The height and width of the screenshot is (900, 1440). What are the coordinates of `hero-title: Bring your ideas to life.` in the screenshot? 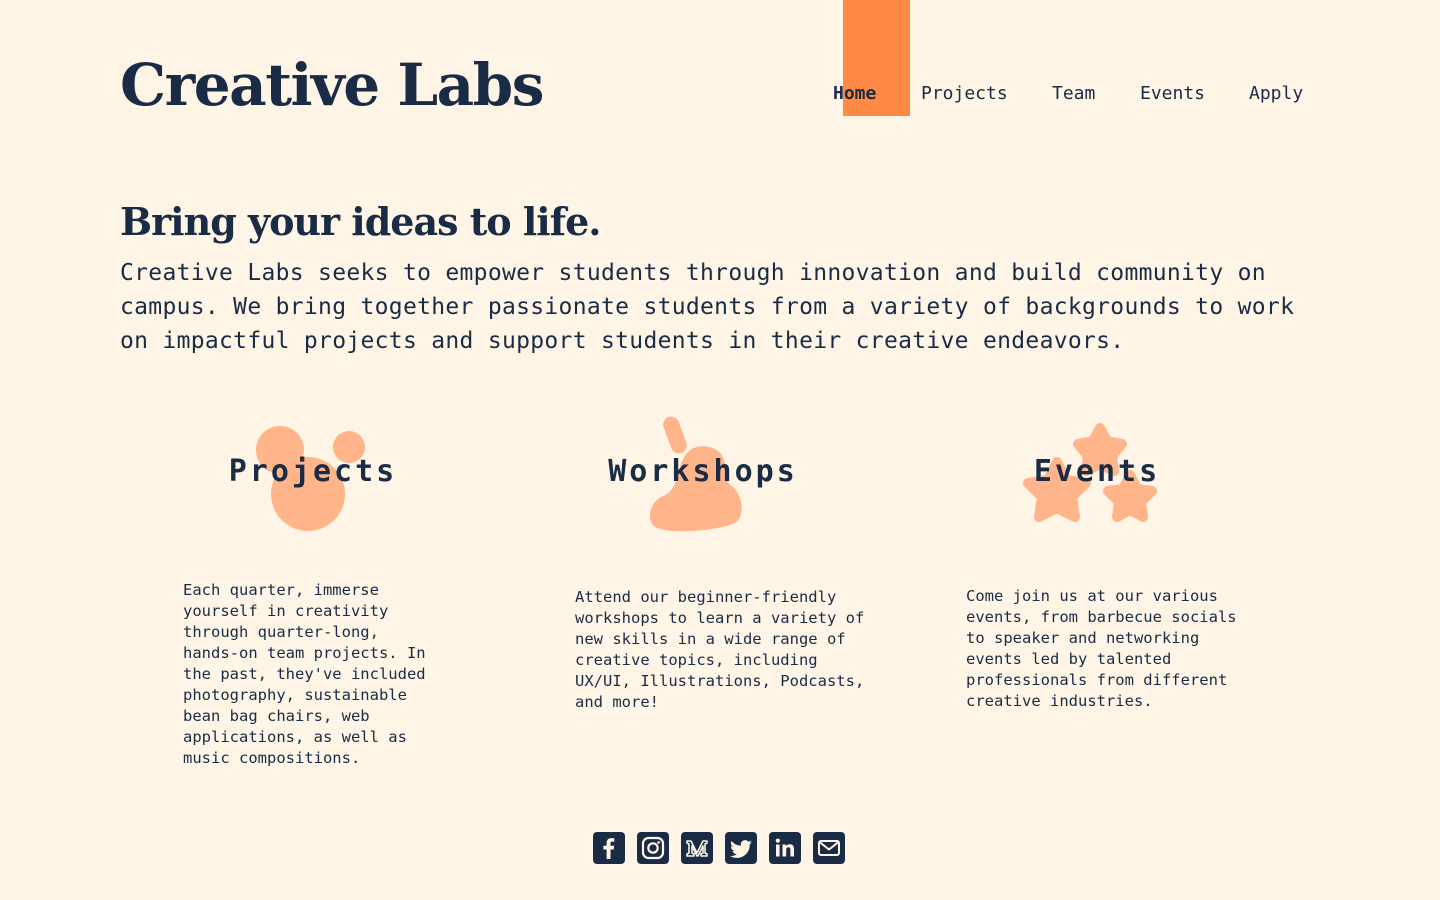 It's located at (360, 221).